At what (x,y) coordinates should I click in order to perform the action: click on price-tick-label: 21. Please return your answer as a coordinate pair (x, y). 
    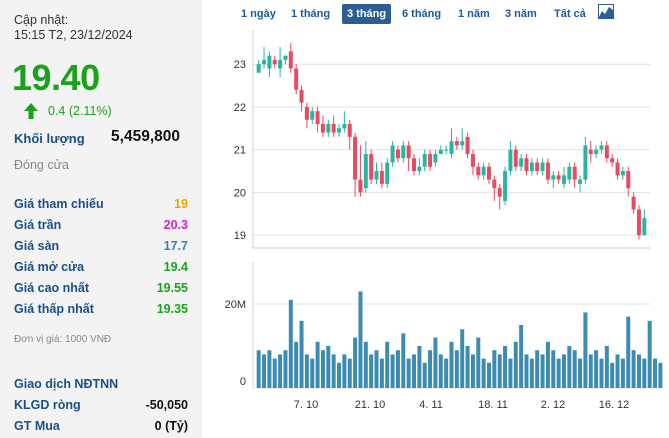
    Looking at the image, I should click on (240, 151).